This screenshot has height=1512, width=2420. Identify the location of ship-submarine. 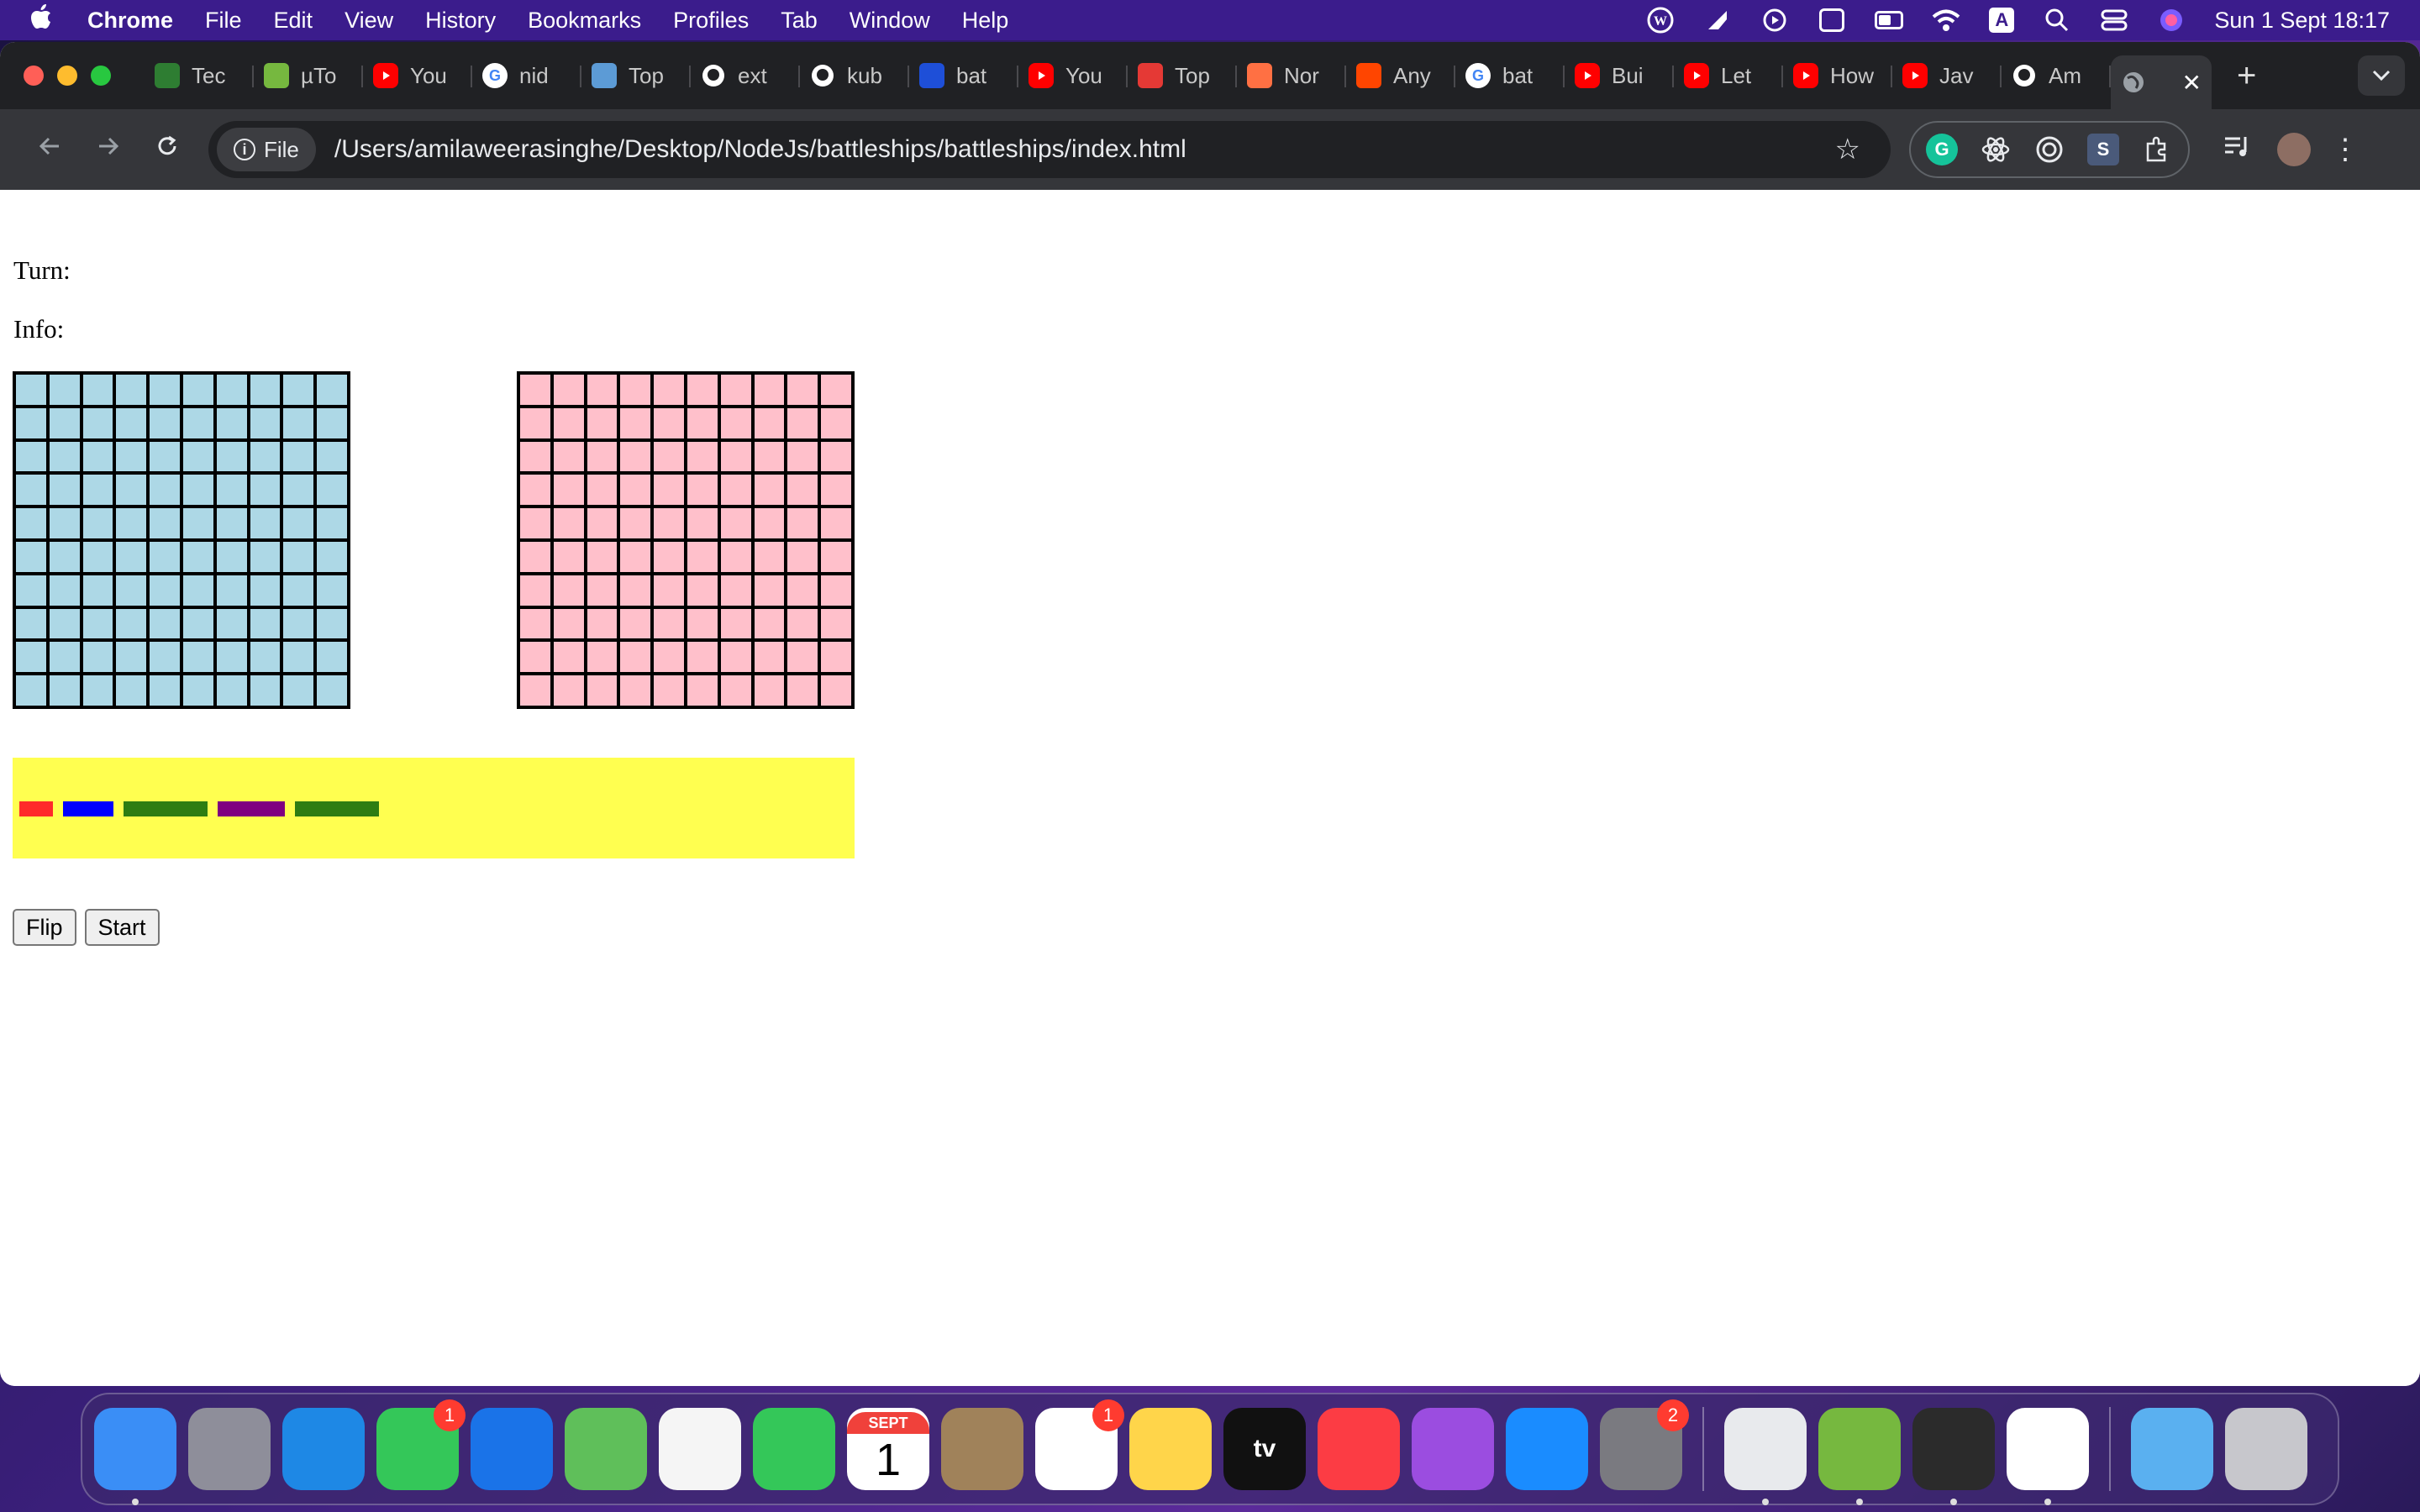
(88, 808).